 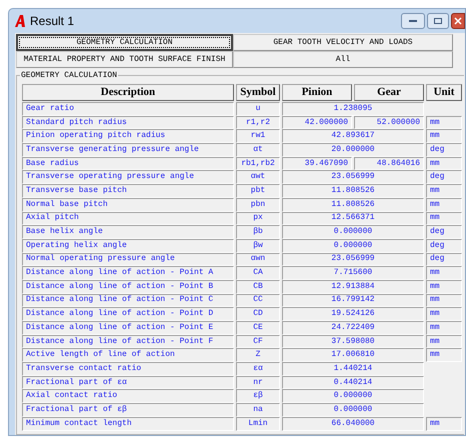 I want to click on table-cell: nr, so click(x=258, y=383).